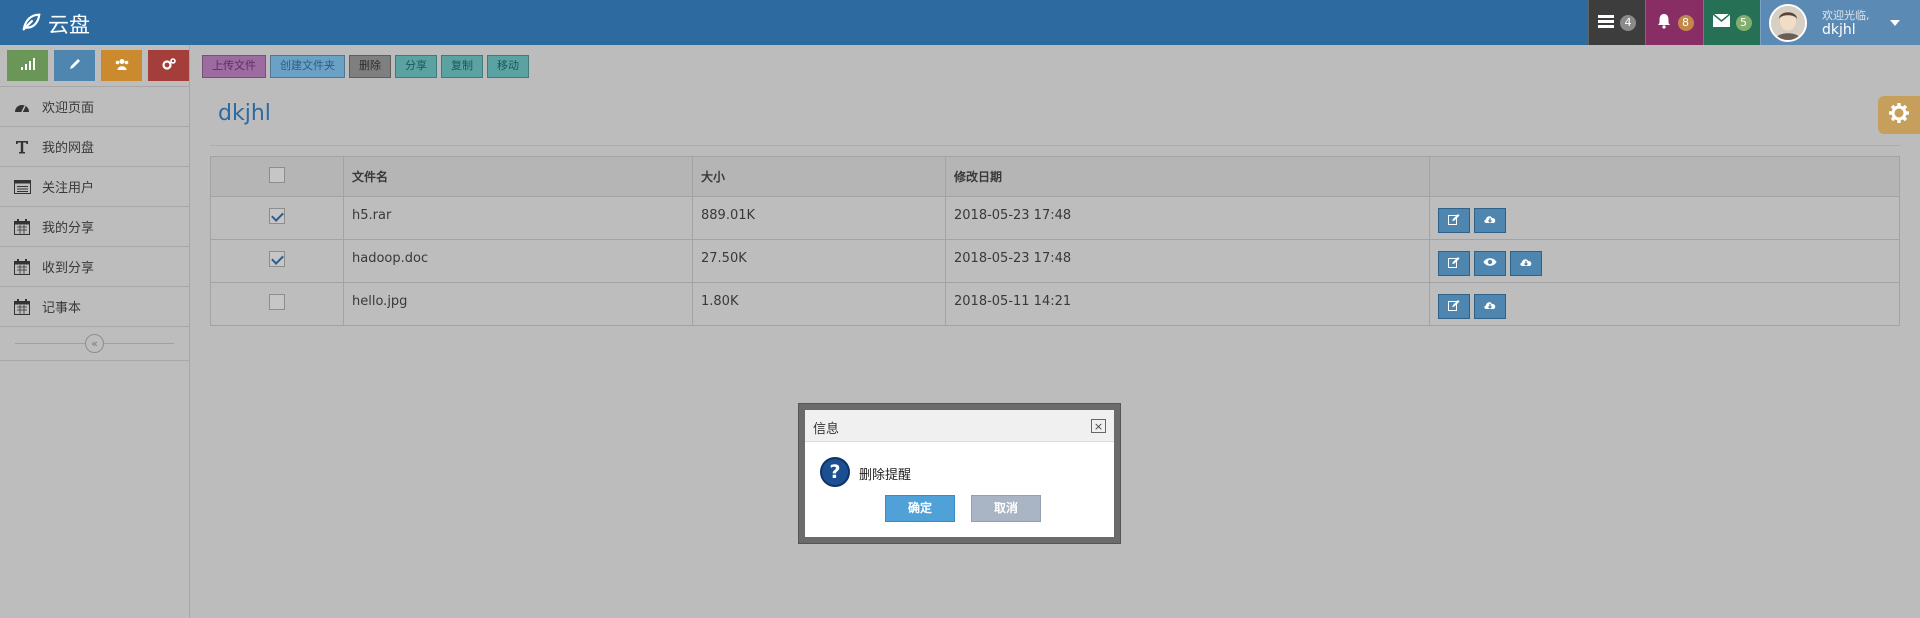 This screenshot has width=1920, height=618. Describe the element at coordinates (1685, 22) in the screenshot. I see `notifications-badge: 8` at that location.